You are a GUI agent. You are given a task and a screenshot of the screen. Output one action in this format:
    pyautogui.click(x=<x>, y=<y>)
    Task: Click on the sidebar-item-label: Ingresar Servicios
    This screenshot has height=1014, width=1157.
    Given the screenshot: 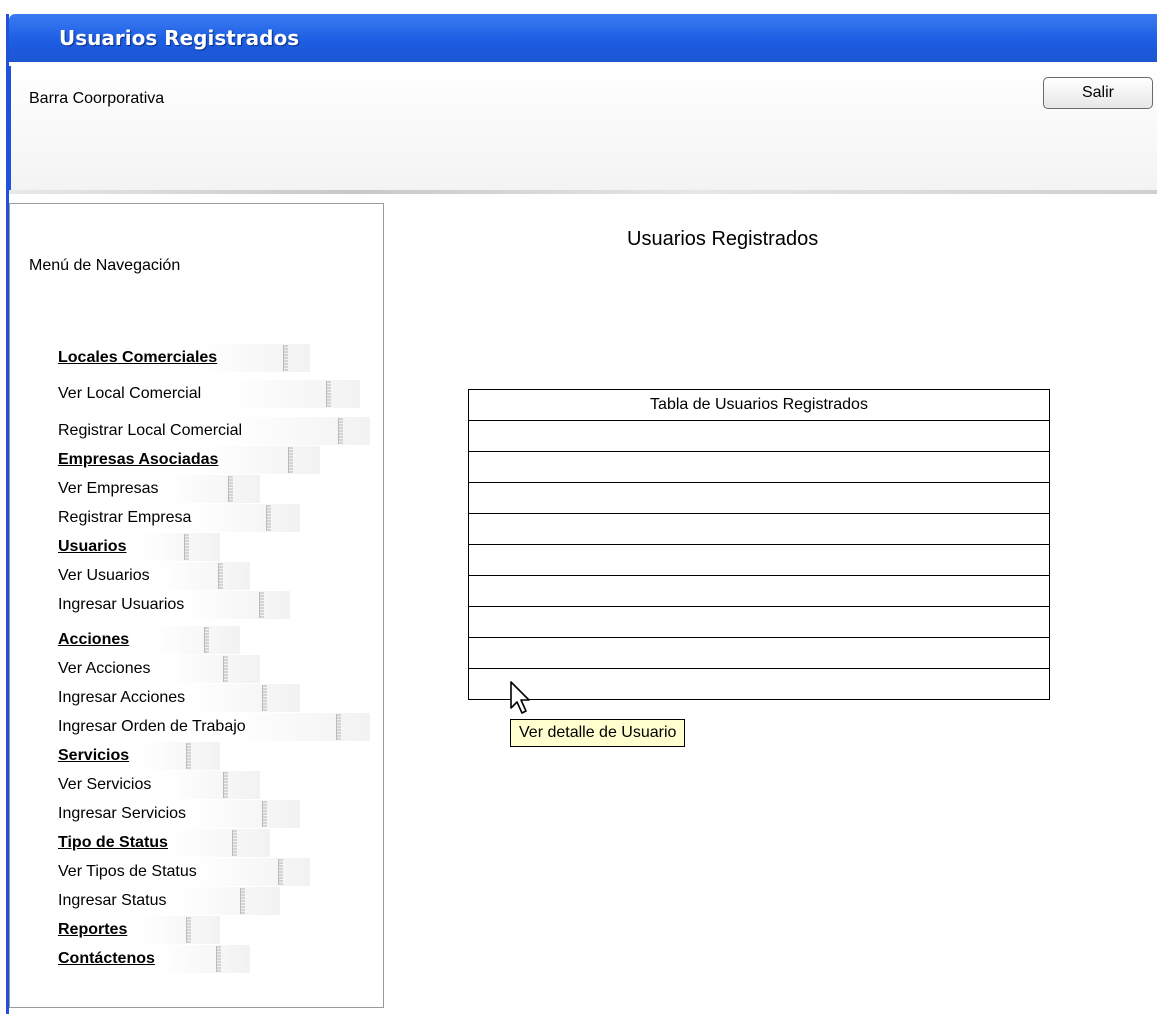 What is the action you would take?
    pyautogui.click(x=122, y=813)
    